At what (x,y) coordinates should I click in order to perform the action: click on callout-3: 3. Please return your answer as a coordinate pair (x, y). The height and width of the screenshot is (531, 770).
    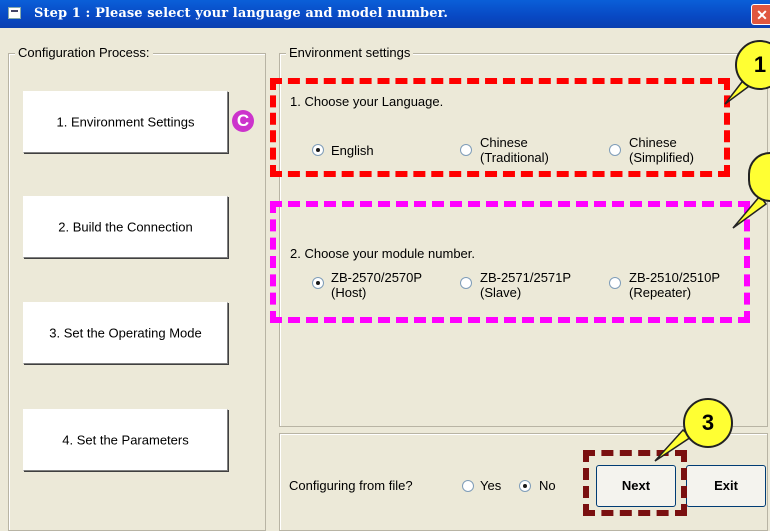
    Looking at the image, I should click on (708, 423).